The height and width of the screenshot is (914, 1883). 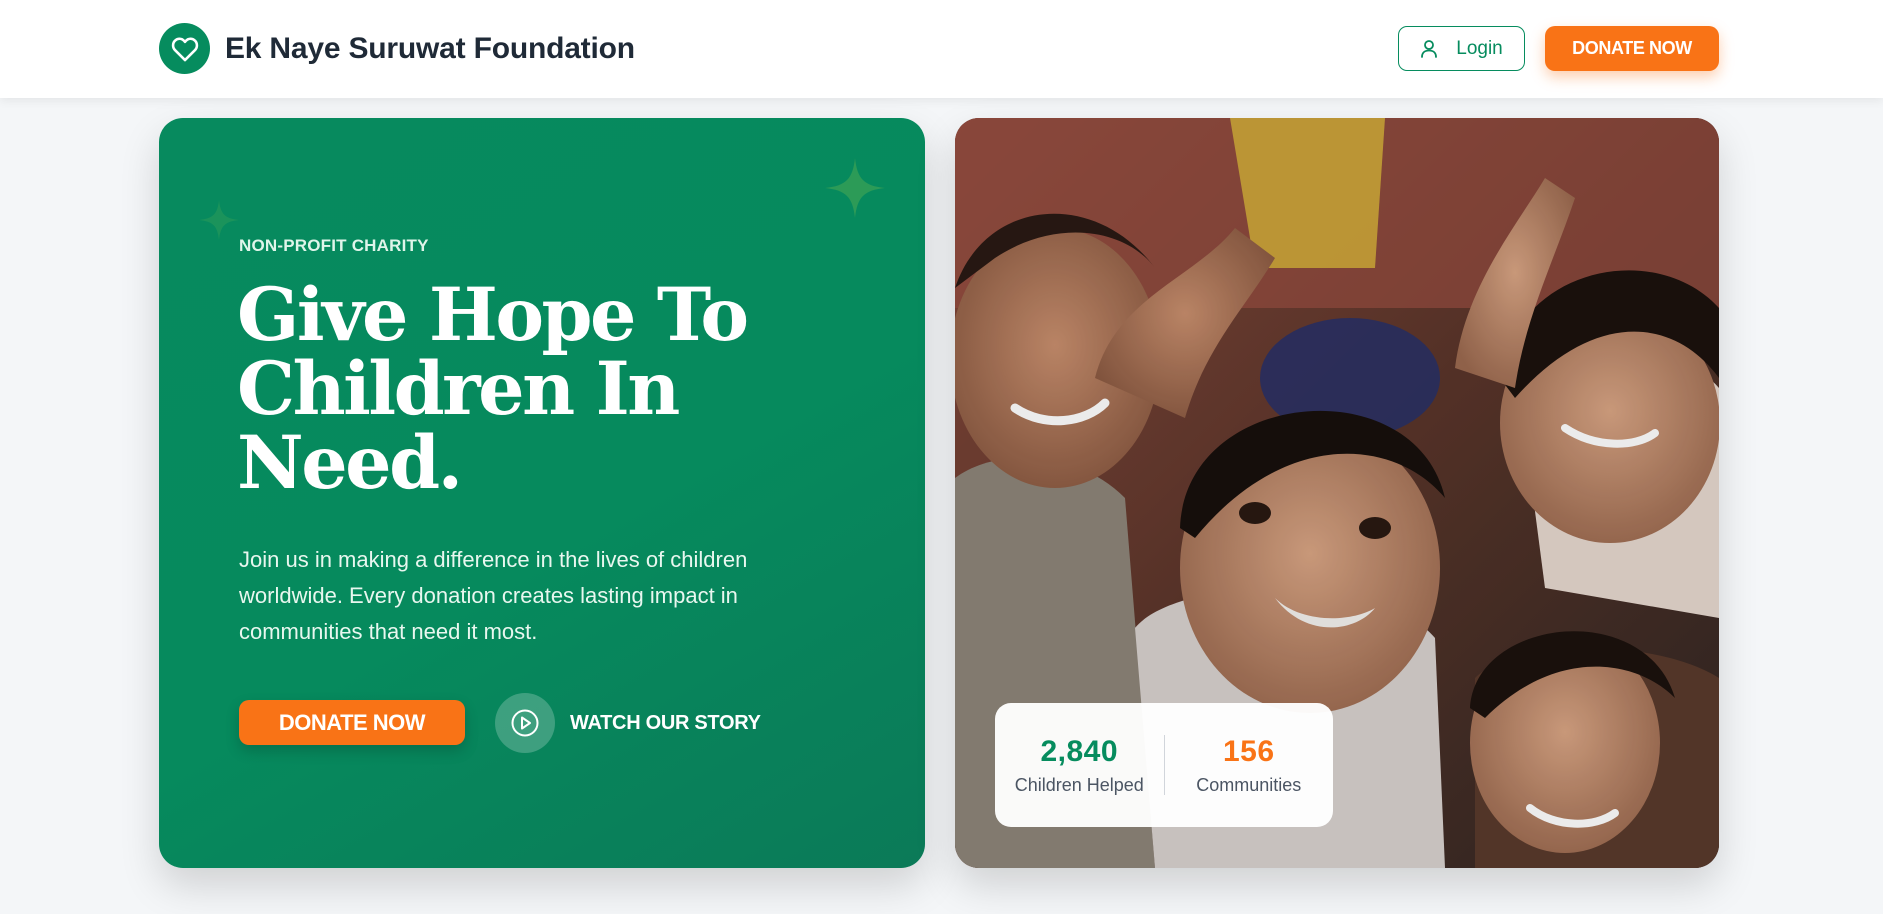 What do you see at coordinates (1248, 751) in the screenshot?
I see `stat-value: 156` at bounding box center [1248, 751].